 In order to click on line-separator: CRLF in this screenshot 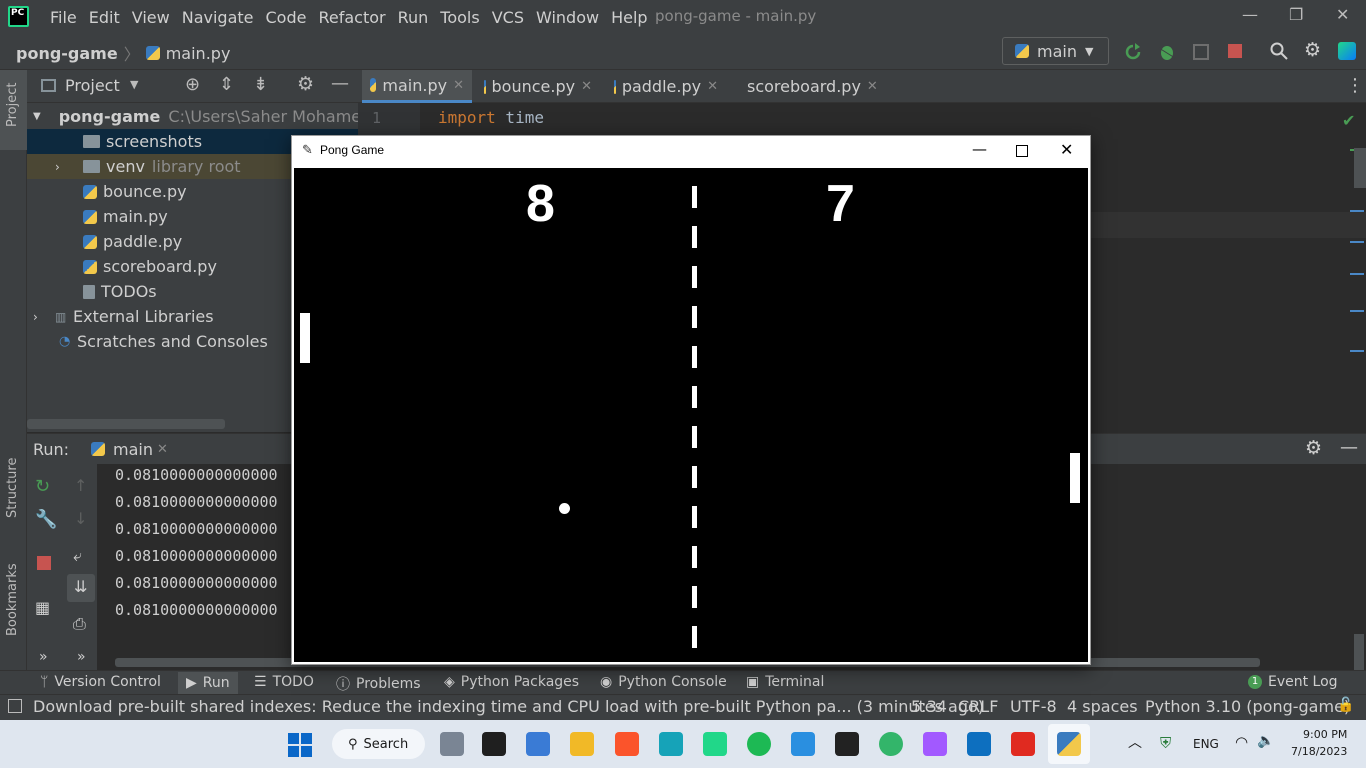, I will do `click(978, 706)`.